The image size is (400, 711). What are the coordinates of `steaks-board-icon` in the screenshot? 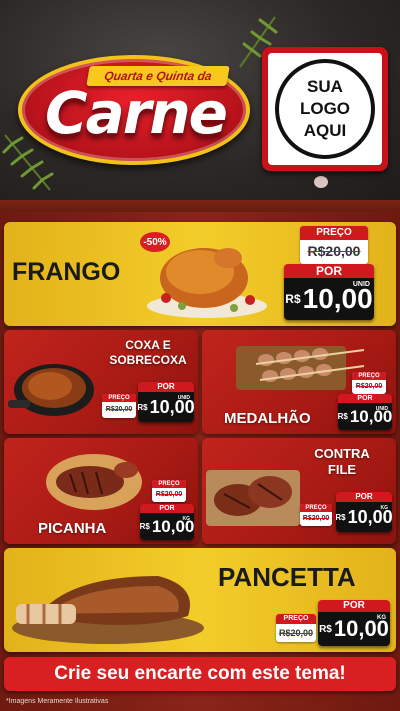 It's located at (253, 498).